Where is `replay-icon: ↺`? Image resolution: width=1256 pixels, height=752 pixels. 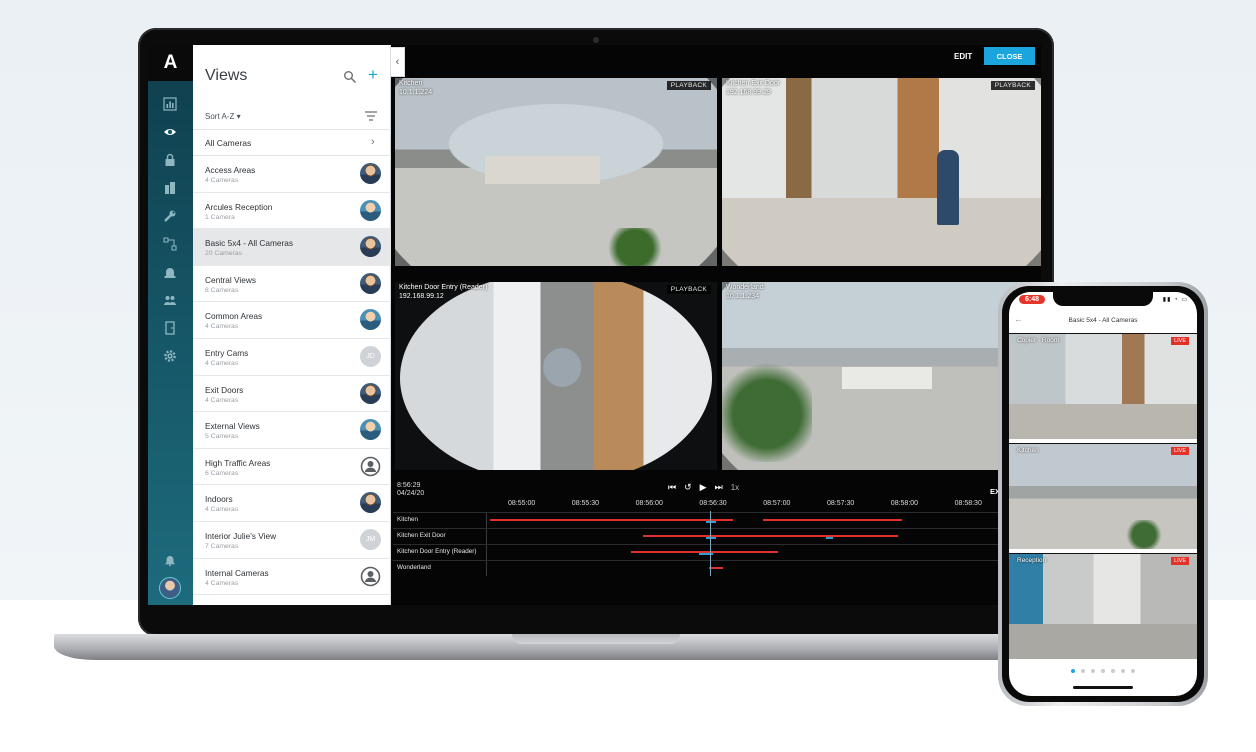 replay-icon: ↺ is located at coordinates (688, 487).